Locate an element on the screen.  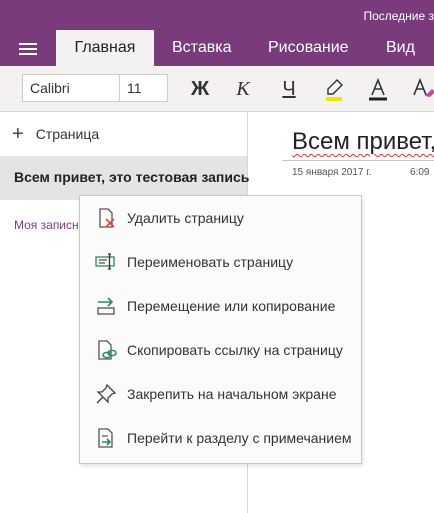
title-bar: Последние з is located at coordinates (217, 15).